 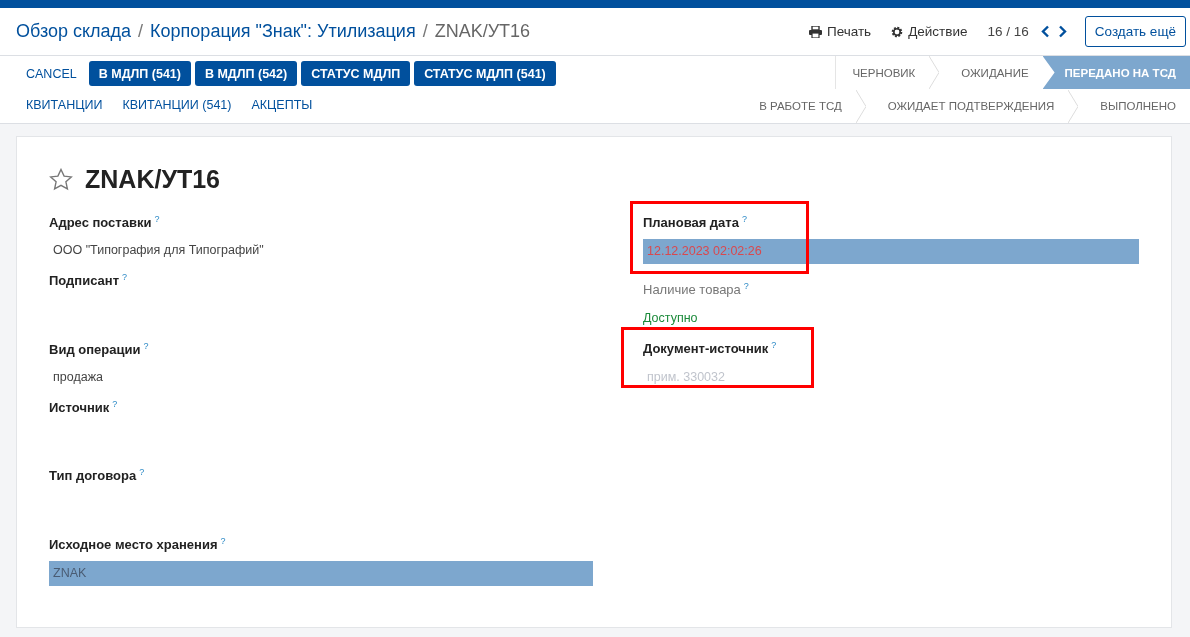 I want to click on action-button: СТАТУС МДЛП (541), so click(x=485, y=73).